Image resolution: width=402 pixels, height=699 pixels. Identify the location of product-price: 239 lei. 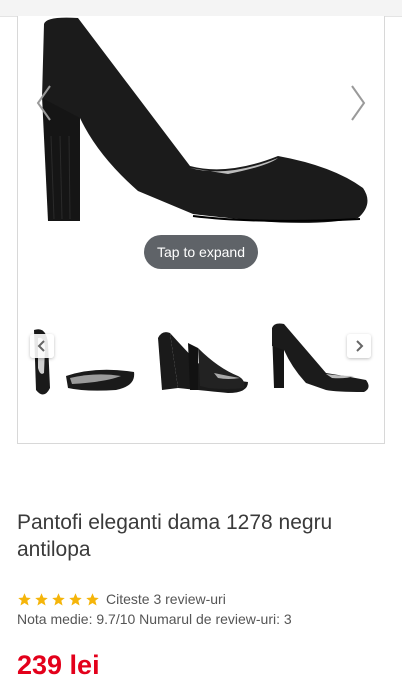
(58, 665).